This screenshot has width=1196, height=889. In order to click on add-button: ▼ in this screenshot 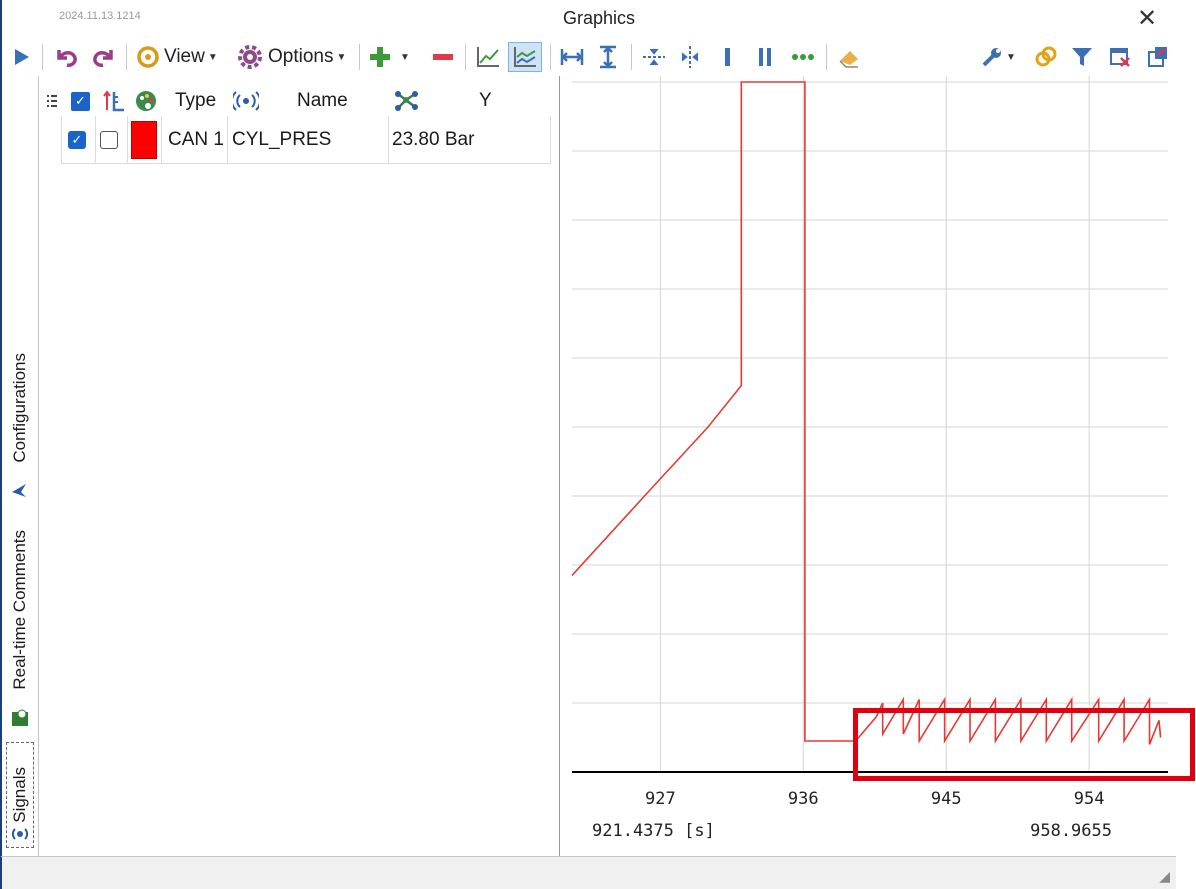, I will do `click(392, 57)`.